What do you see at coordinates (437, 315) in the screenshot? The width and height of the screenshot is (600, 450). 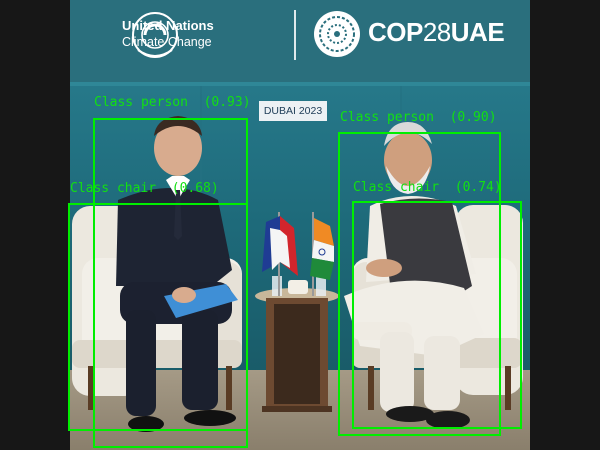 I see `bbox-chair-right` at bounding box center [437, 315].